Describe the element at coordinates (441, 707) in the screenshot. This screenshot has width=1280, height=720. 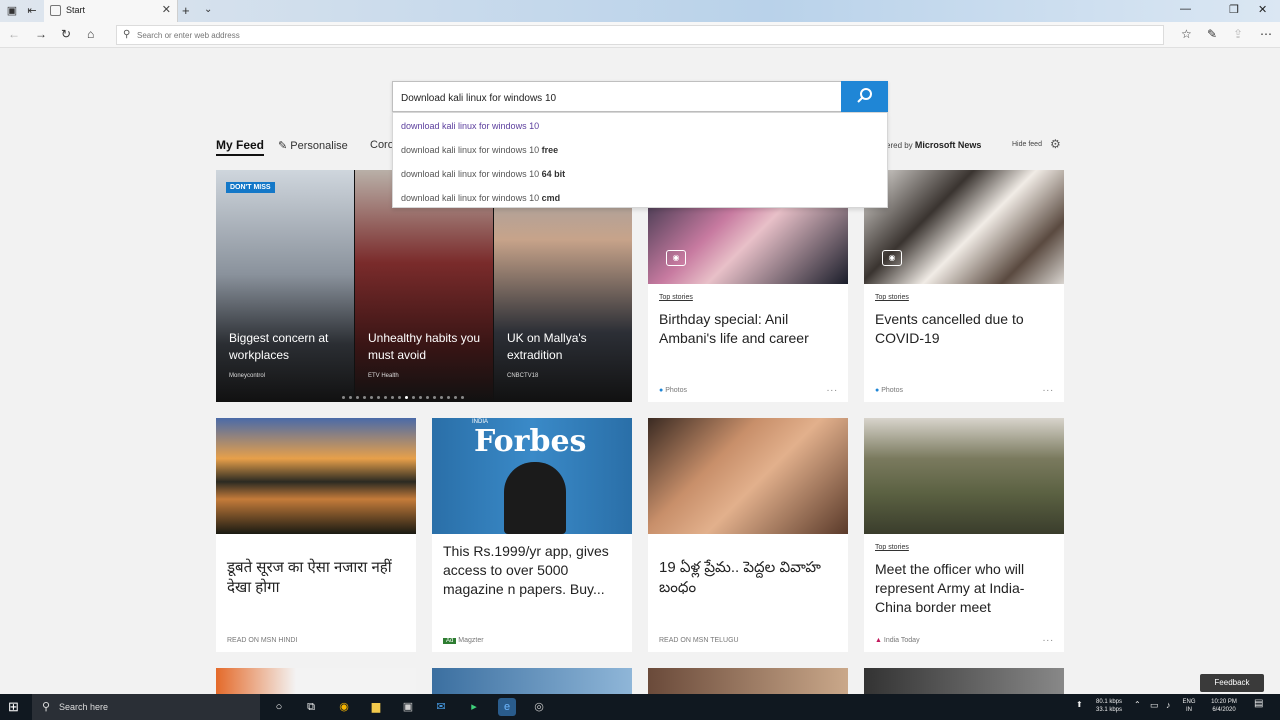
I see `mail-icon: ✉` at that location.